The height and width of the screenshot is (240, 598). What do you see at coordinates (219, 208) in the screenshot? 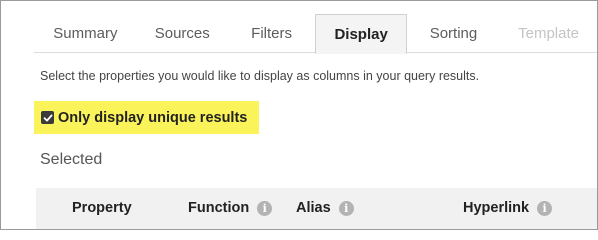
I see `column-header-label: Function` at bounding box center [219, 208].